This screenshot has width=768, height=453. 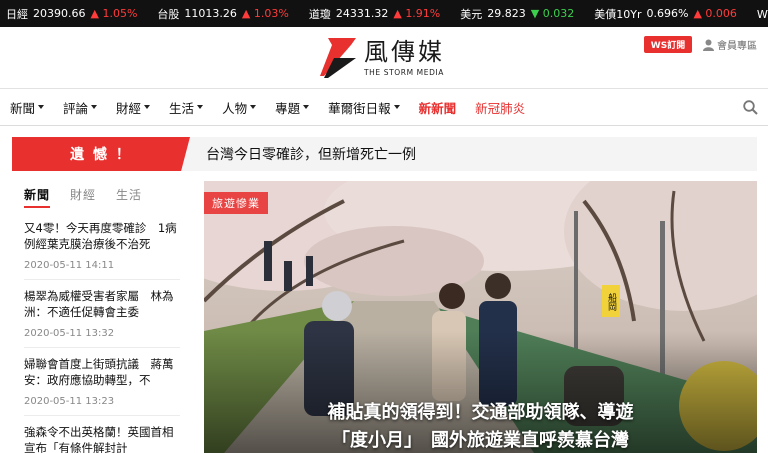 What do you see at coordinates (417, 13) in the screenshot?
I see `ticker-change: ▲ 1.91%` at bounding box center [417, 13].